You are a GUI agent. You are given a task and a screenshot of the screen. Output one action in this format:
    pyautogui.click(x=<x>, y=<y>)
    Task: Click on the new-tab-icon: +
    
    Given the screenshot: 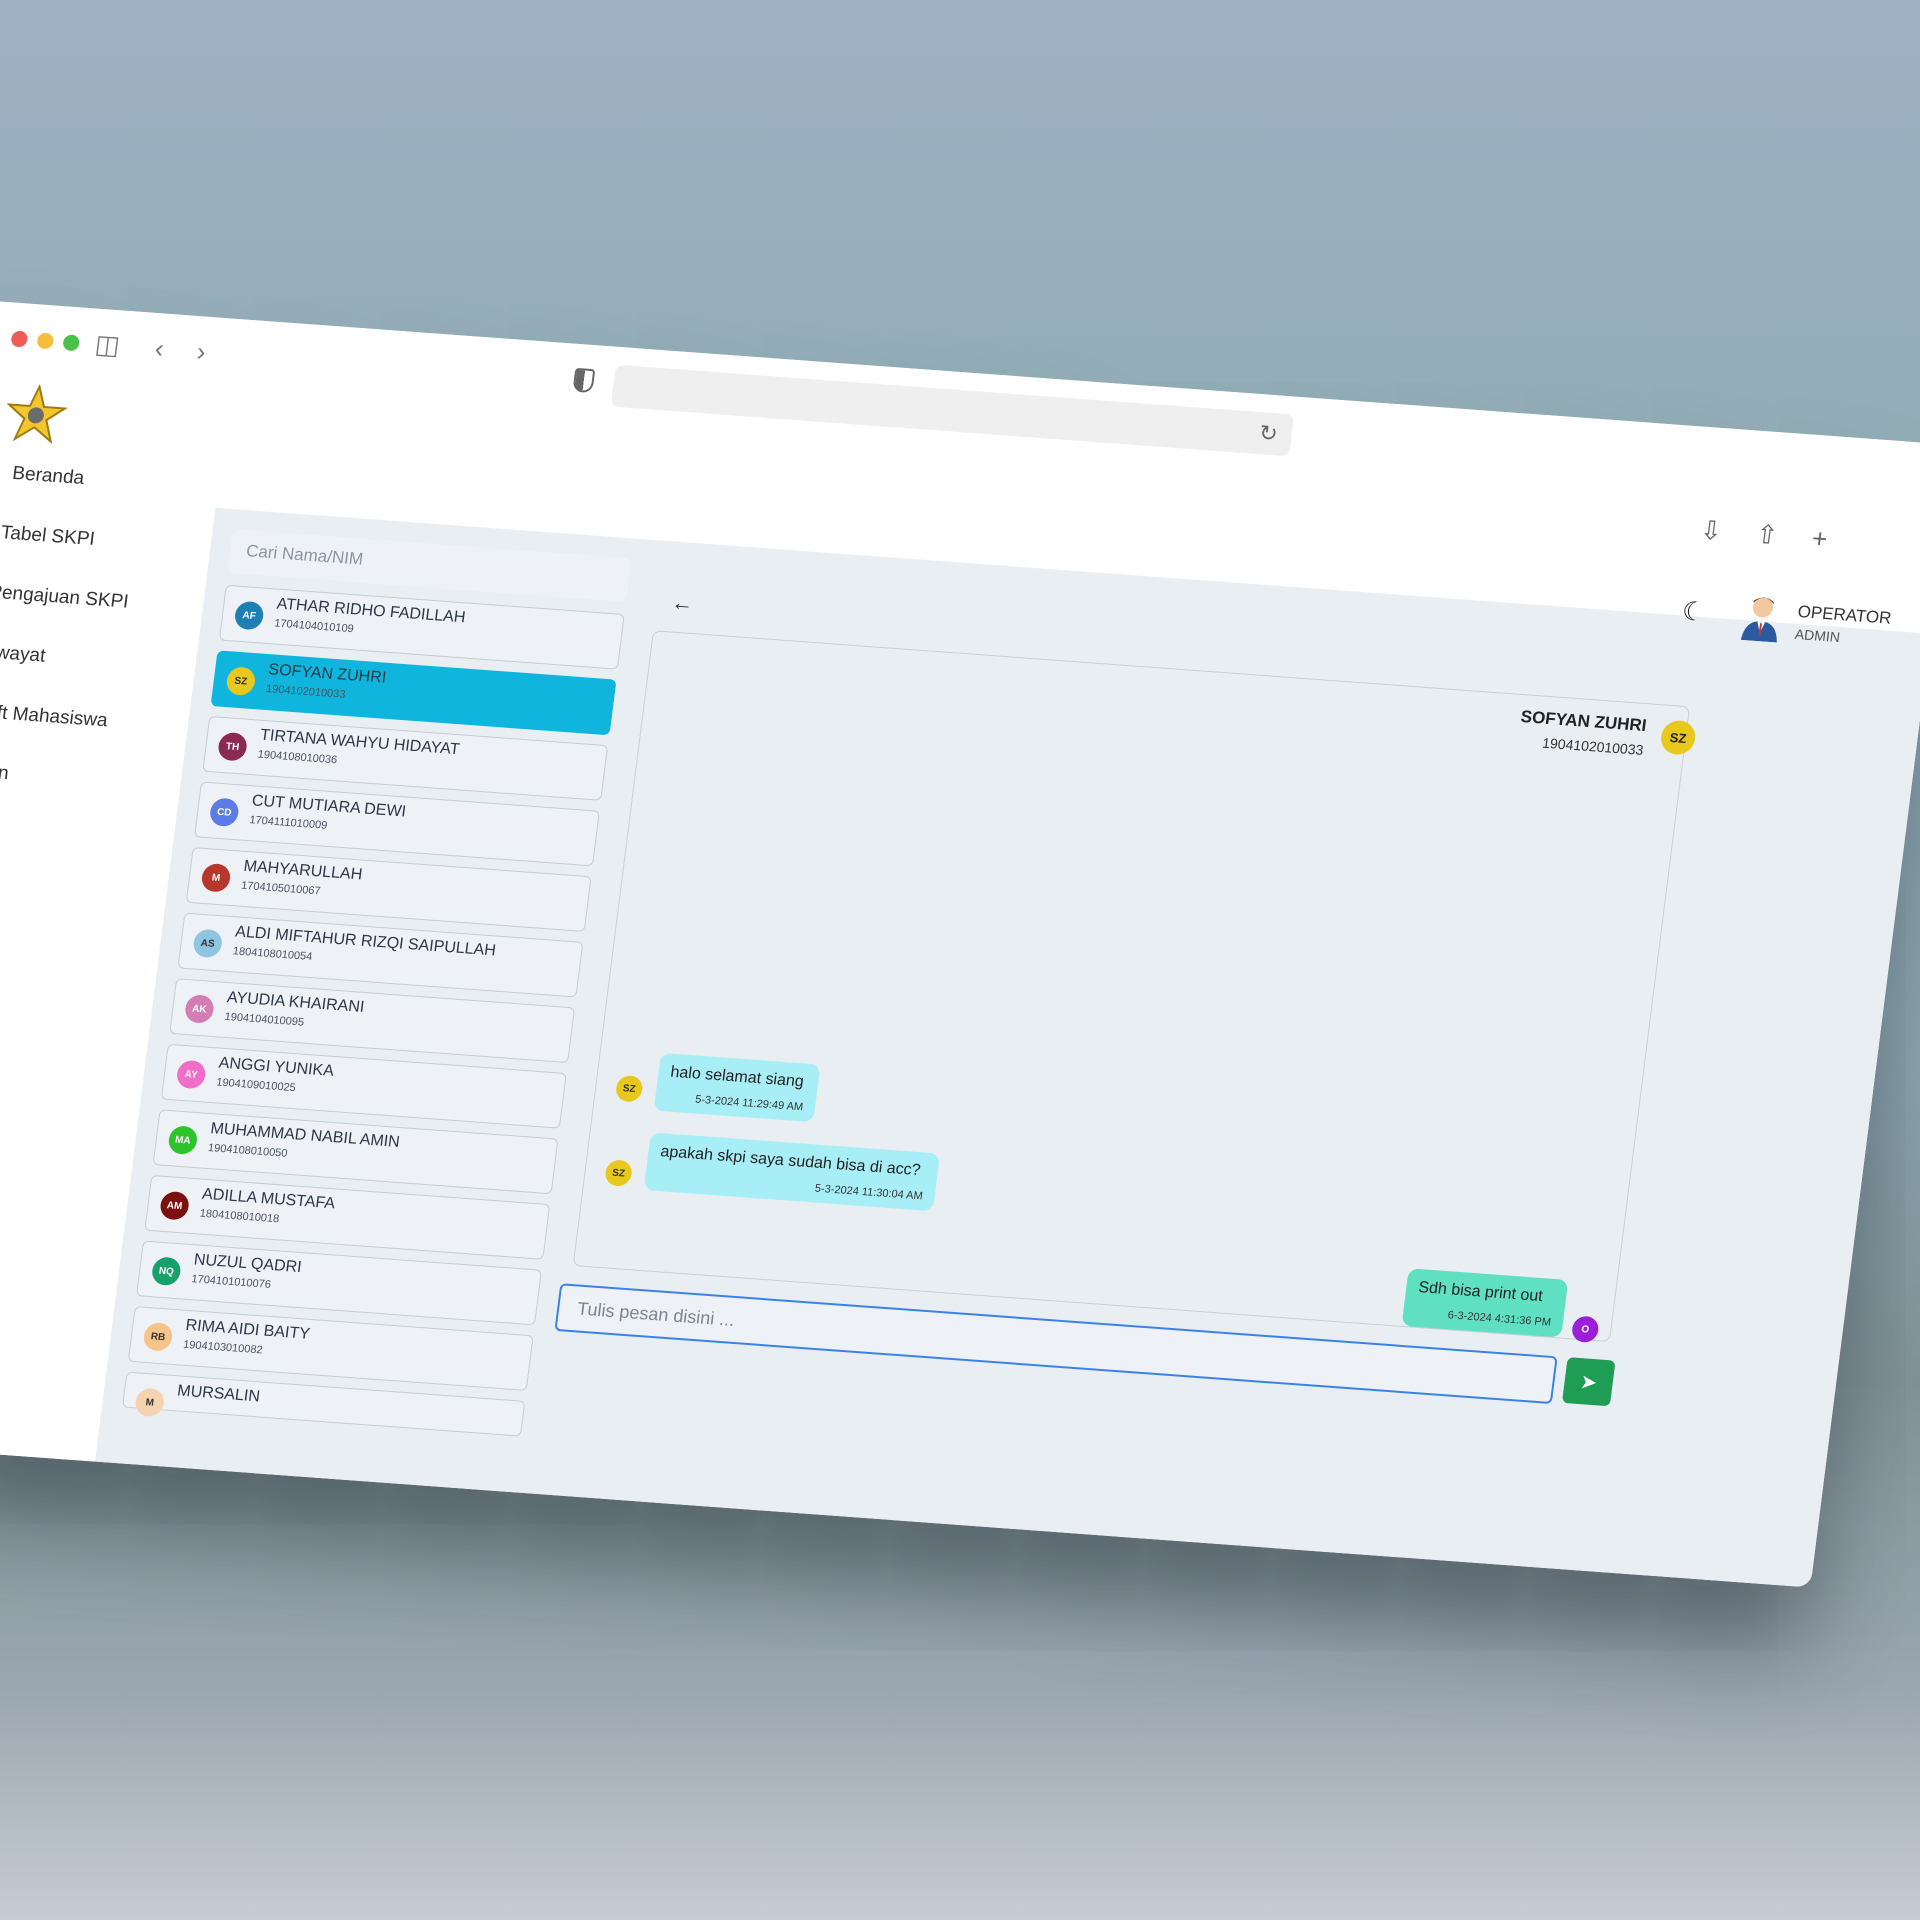 What is the action you would take?
    pyautogui.click(x=1819, y=539)
    